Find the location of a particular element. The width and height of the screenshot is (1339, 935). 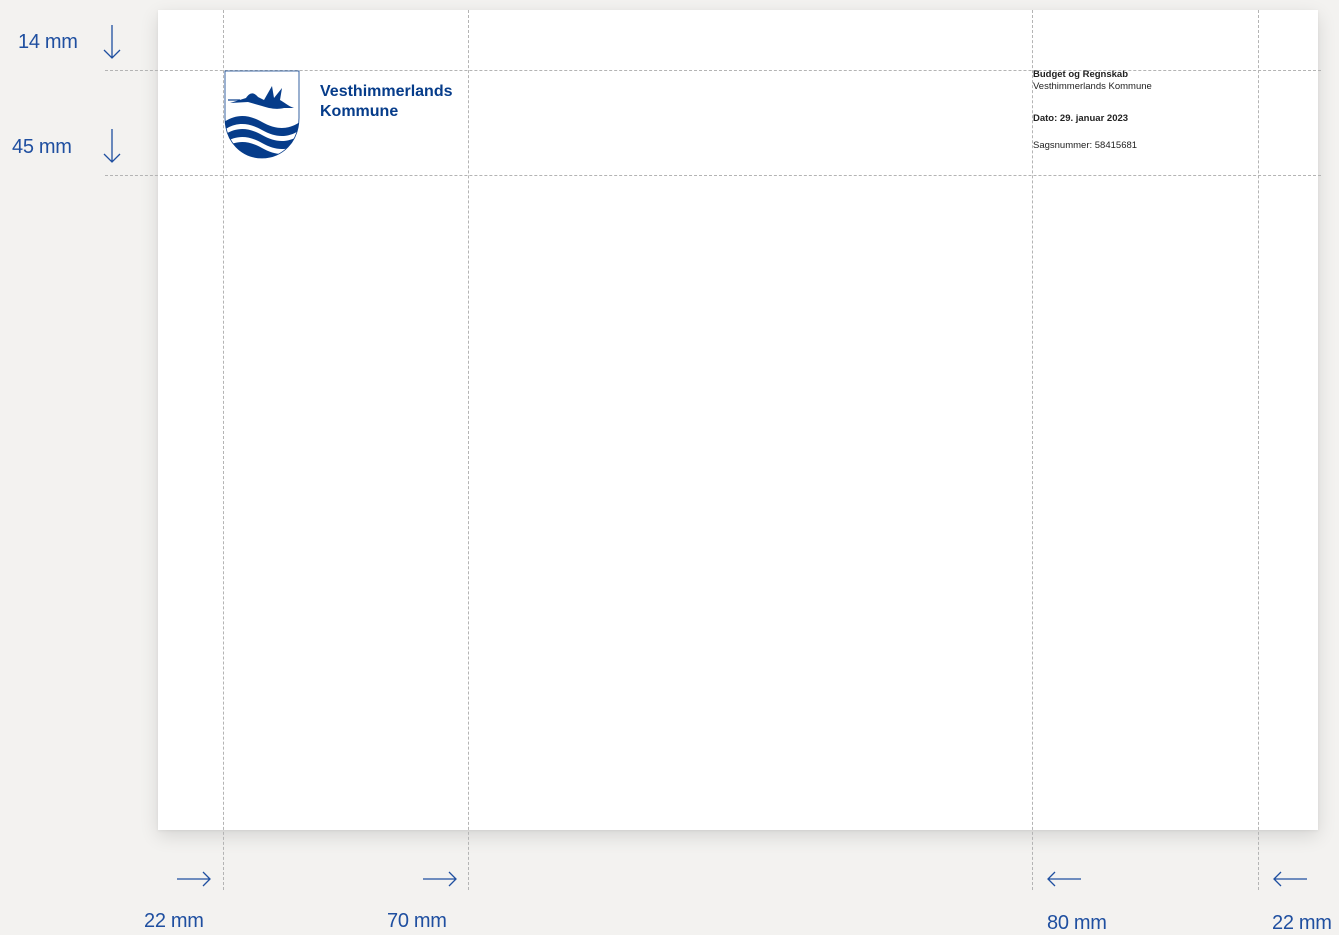

right-column-label: 80 mm is located at coordinates (1077, 923).